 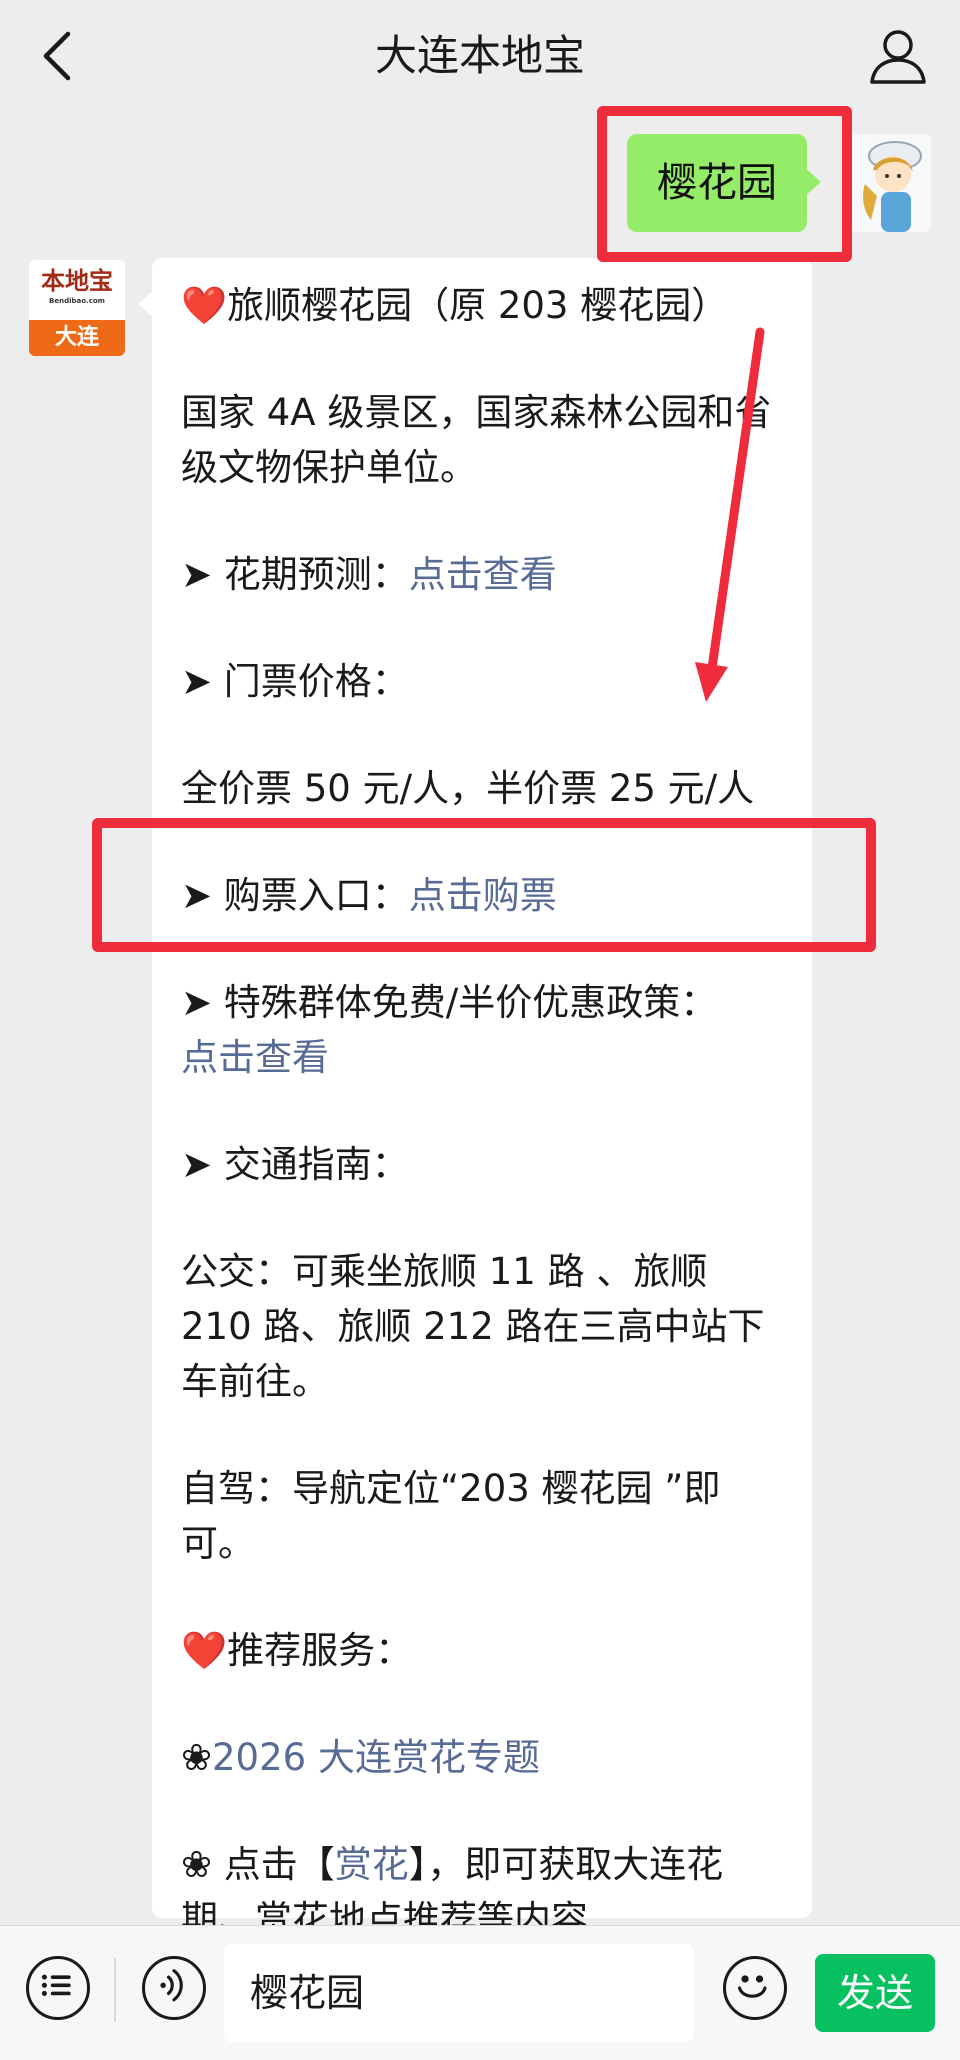 I want to click on flower-forecast-link: 点击查看, so click(x=483, y=574).